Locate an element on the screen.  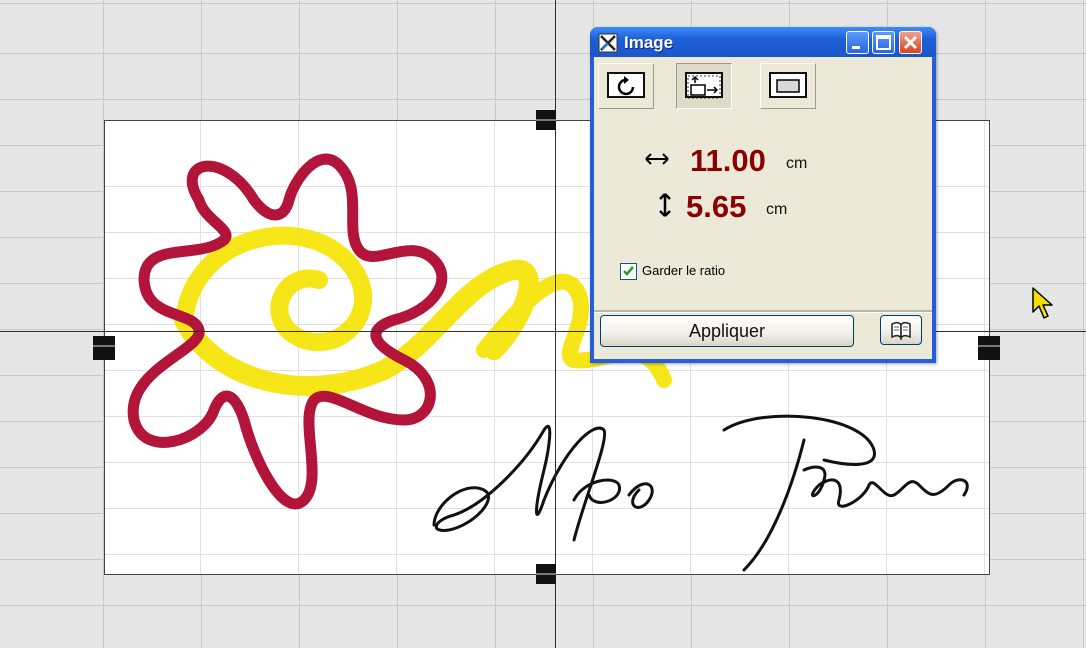
dialog-title-bar: Image is located at coordinates (763, 42).